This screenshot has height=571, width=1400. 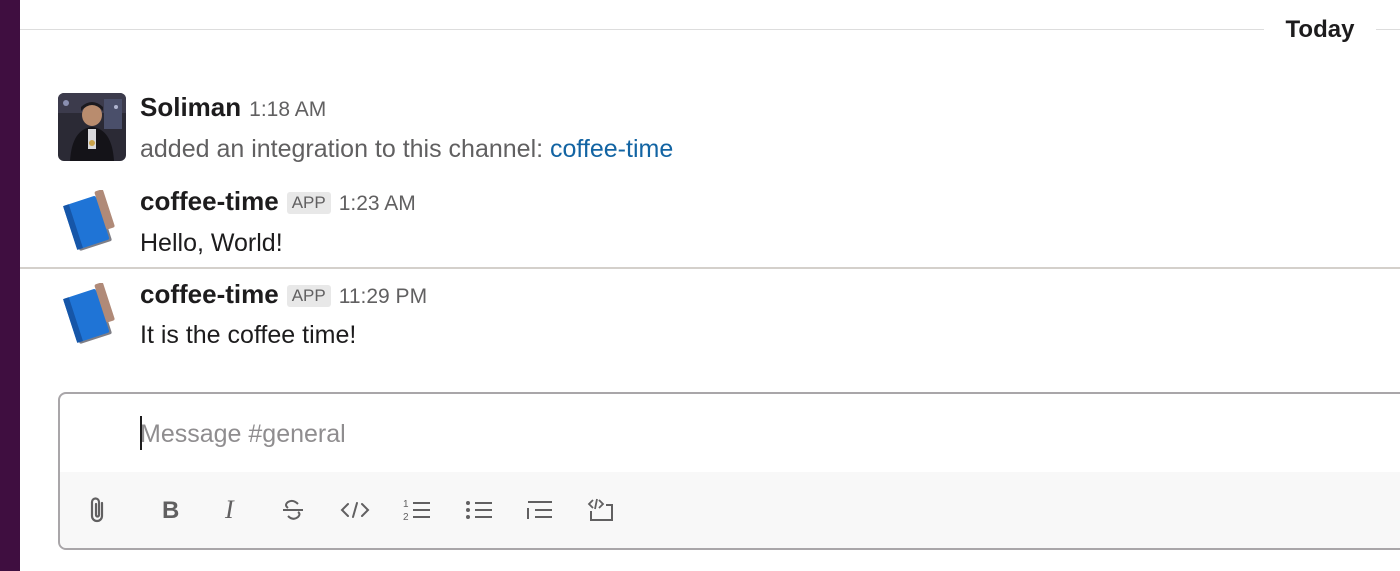 I want to click on italic-icon: I, so click(x=231, y=510).